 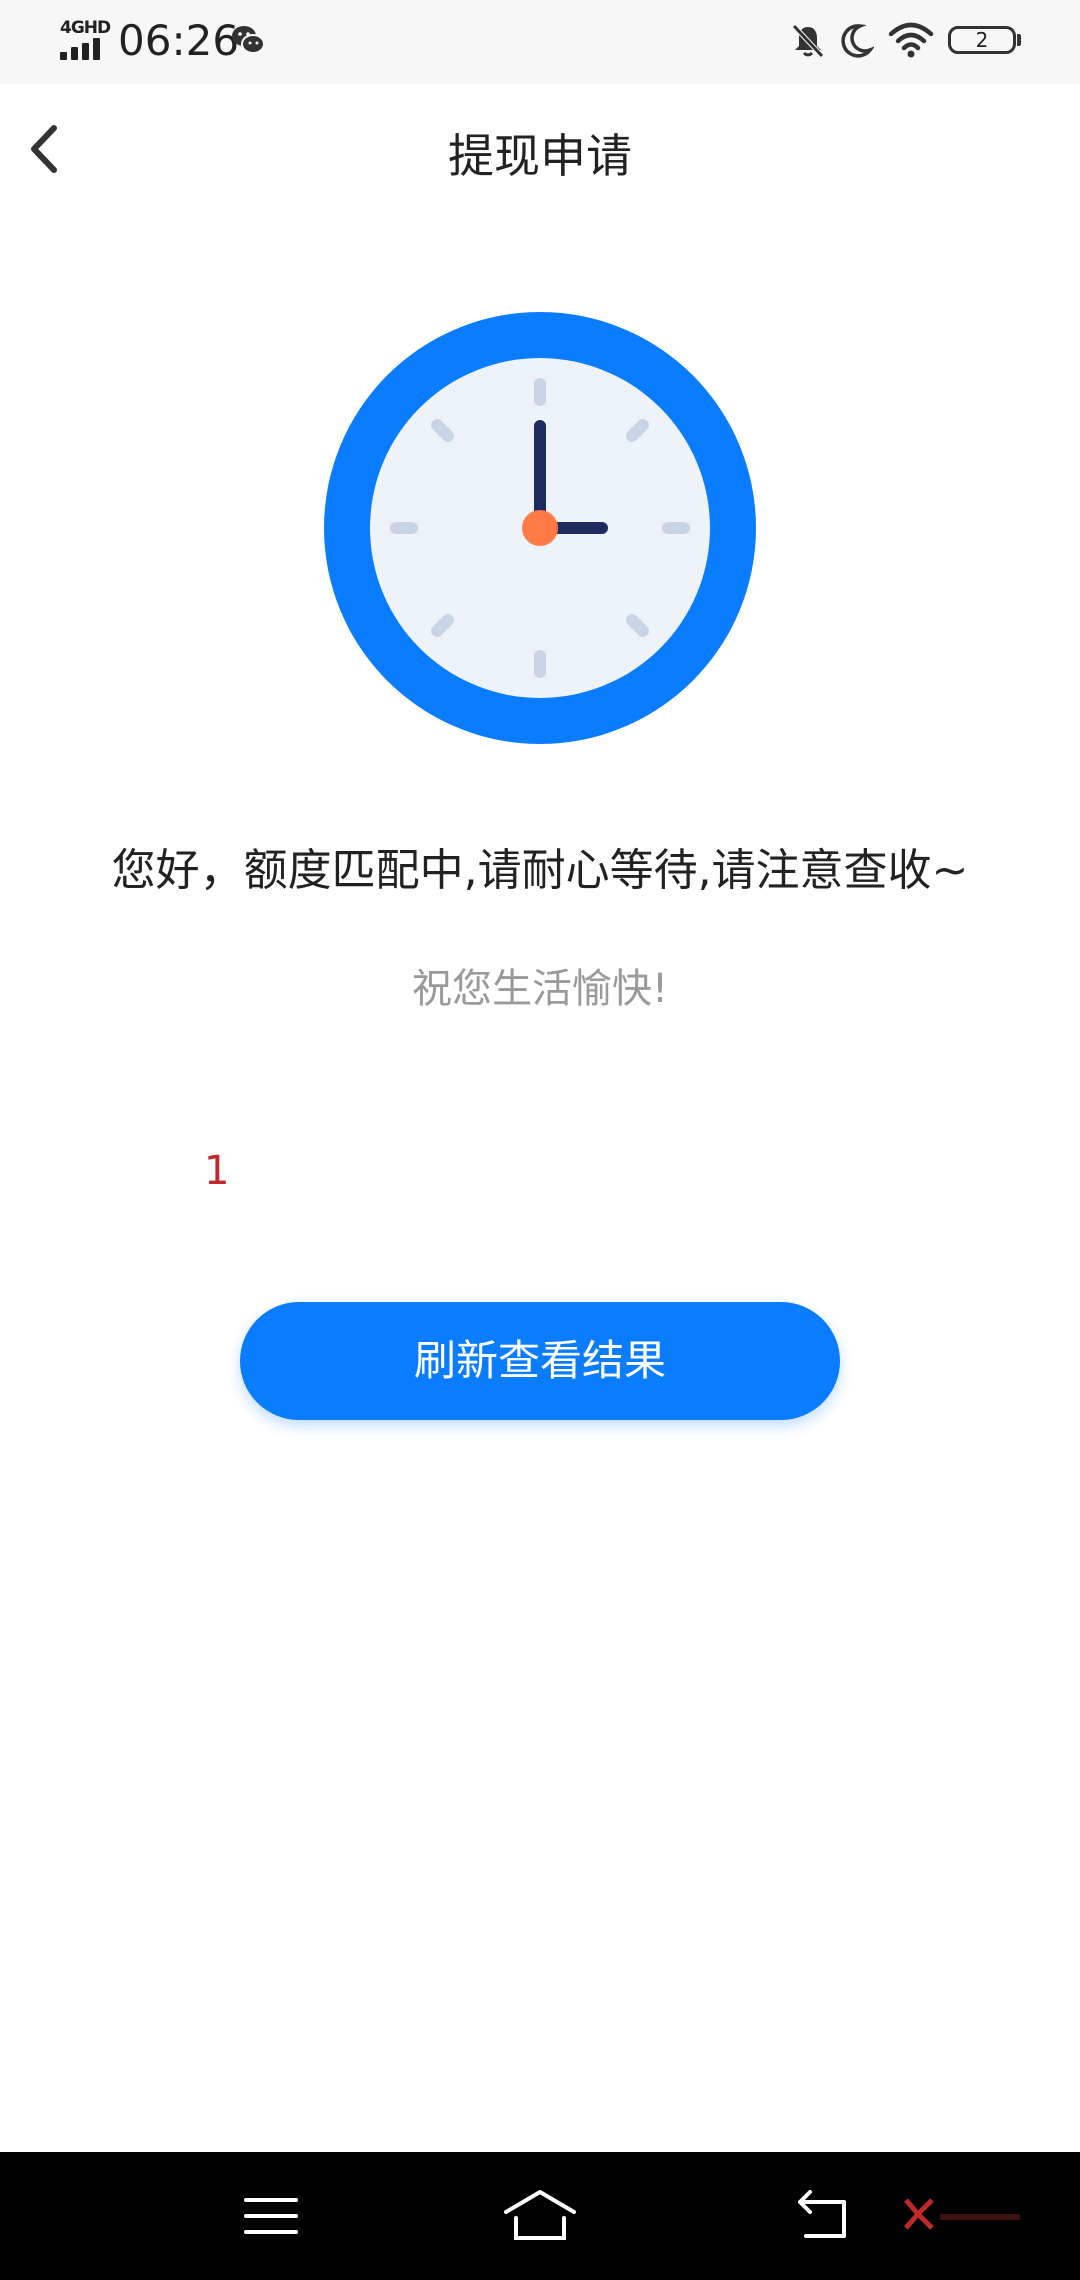 I want to click on network-type: 4GHD, so click(x=85, y=28).